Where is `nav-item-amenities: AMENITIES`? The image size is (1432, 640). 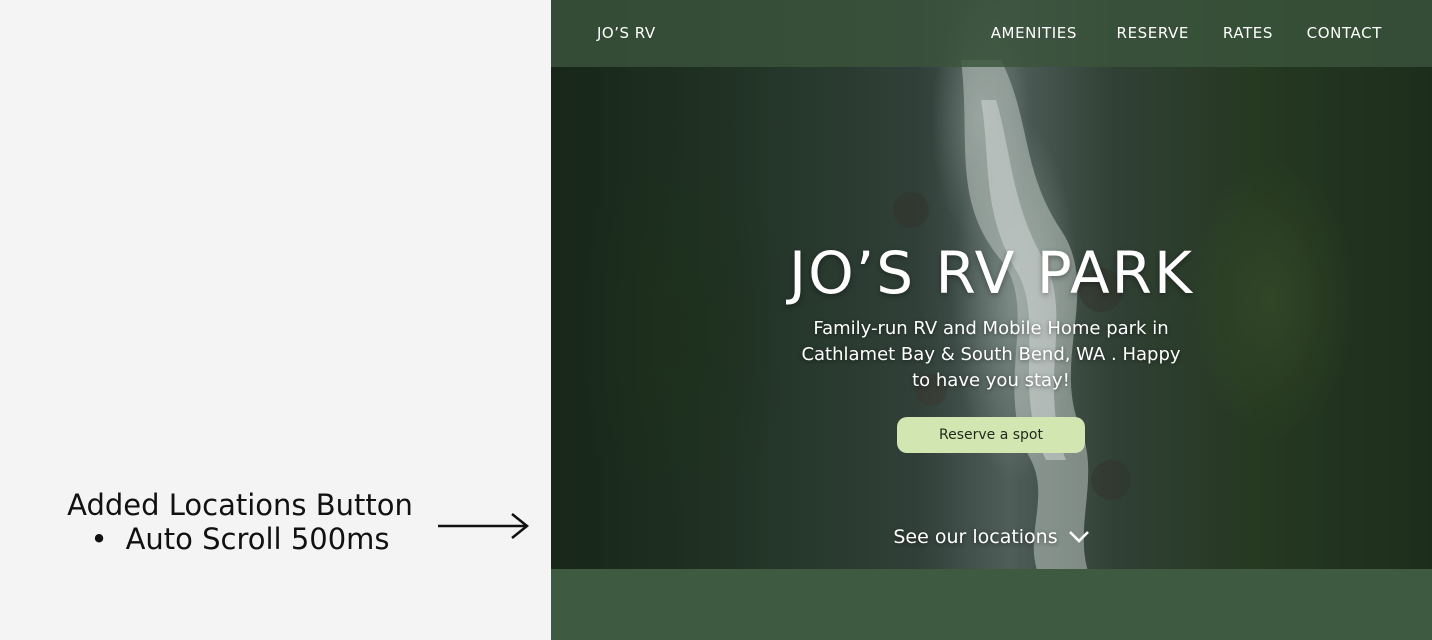 nav-item-amenities: AMENITIES is located at coordinates (1034, 33).